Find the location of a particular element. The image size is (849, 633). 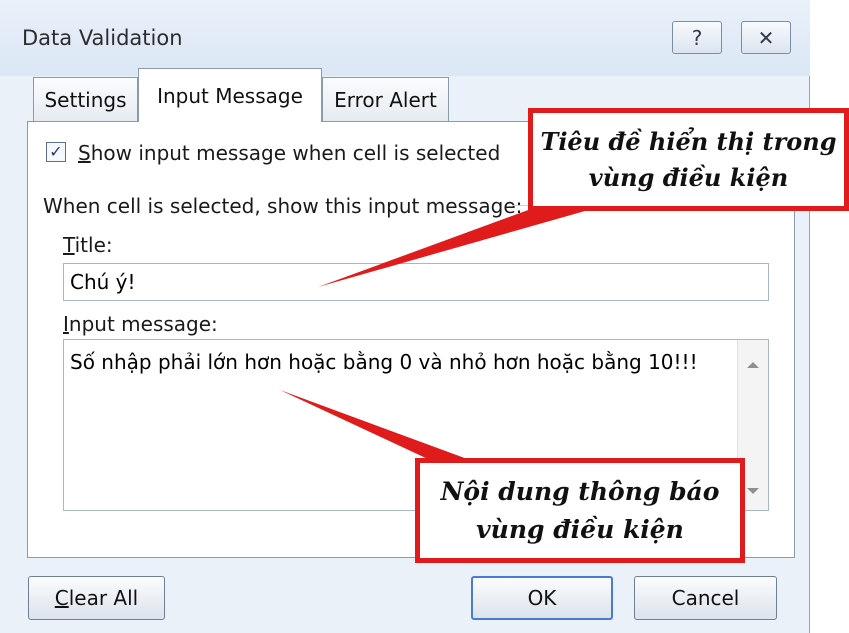

tab-error-alert-label: Error Alert is located at coordinates (385, 99).